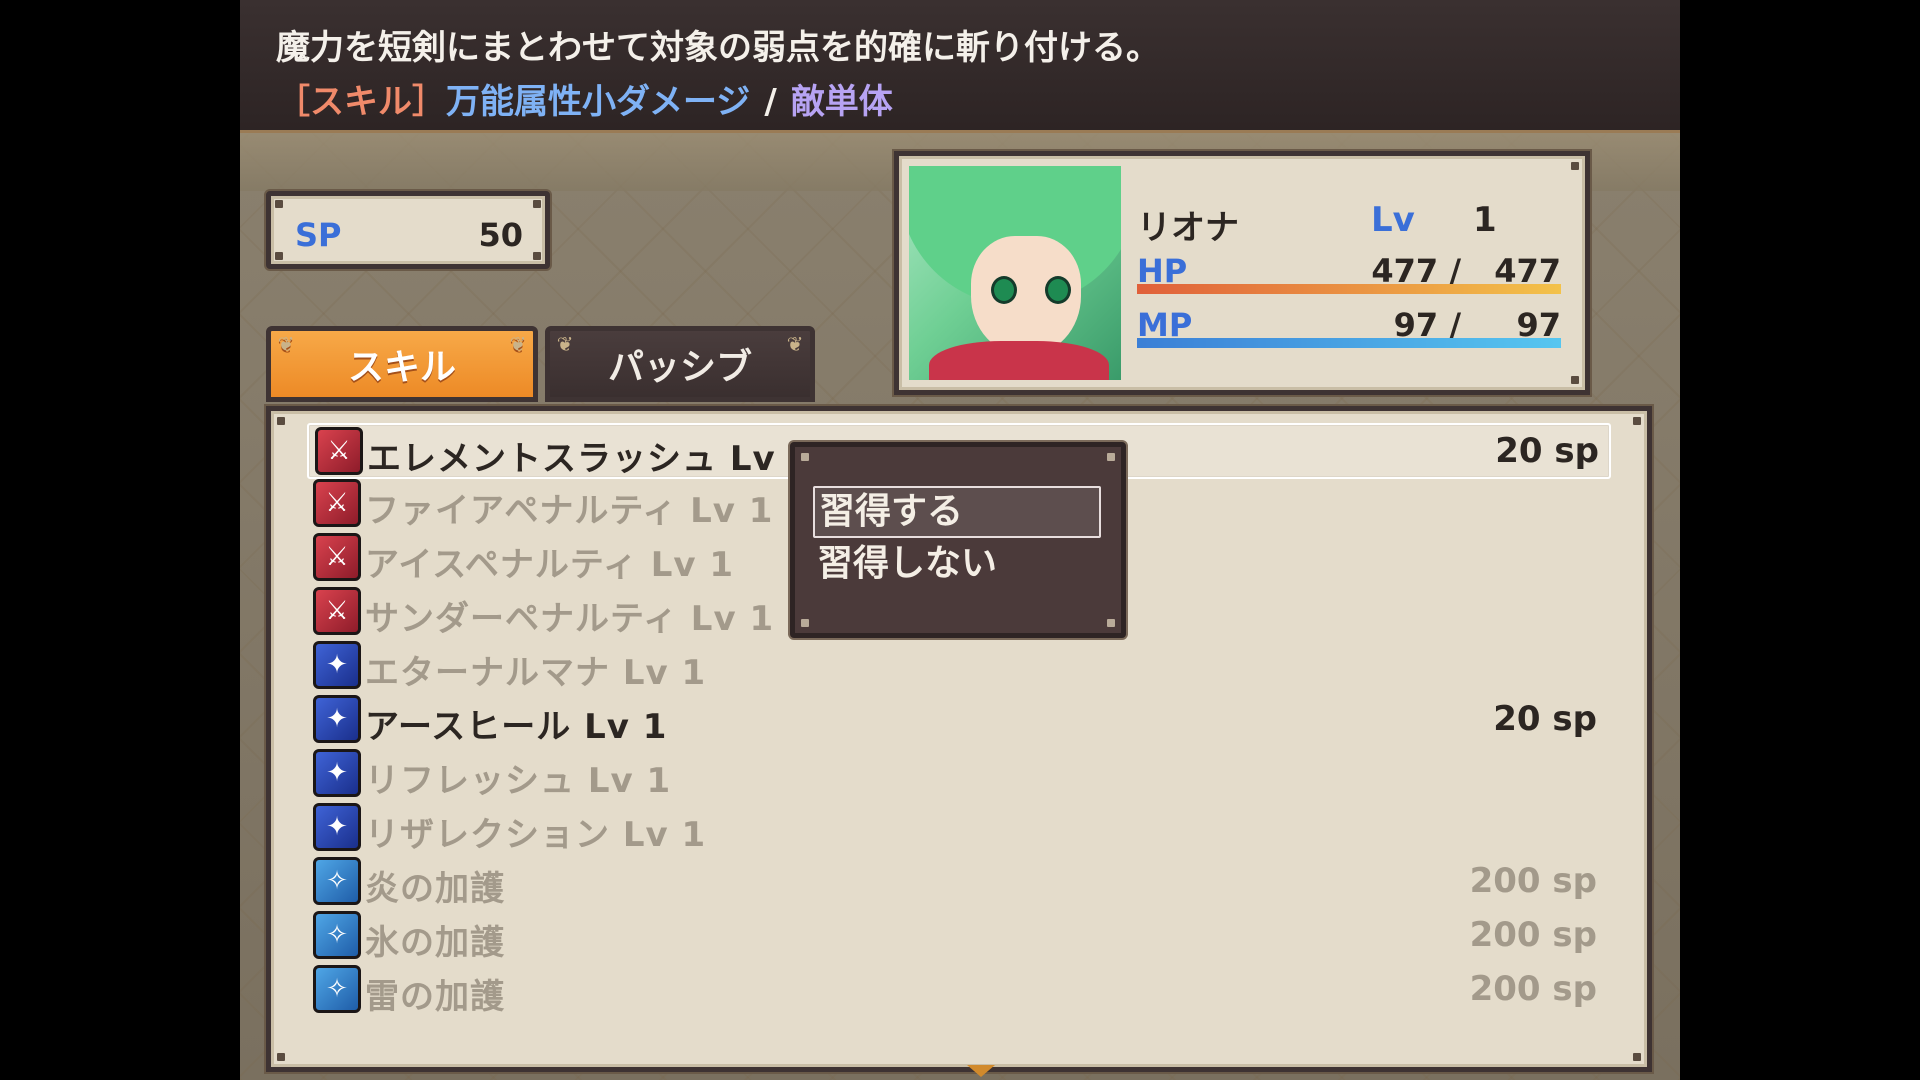 This screenshot has width=1920, height=1080. What do you see at coordinates (435, 943) in the screenshot?
I see `skill-name: 氷の加護` at bounding box center [435, 943].